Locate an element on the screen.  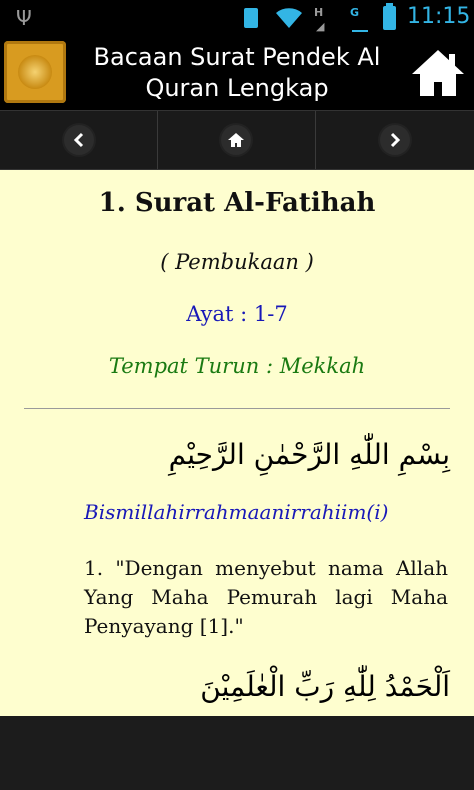
chevron-right-icon is located at coordinates (394, 140).